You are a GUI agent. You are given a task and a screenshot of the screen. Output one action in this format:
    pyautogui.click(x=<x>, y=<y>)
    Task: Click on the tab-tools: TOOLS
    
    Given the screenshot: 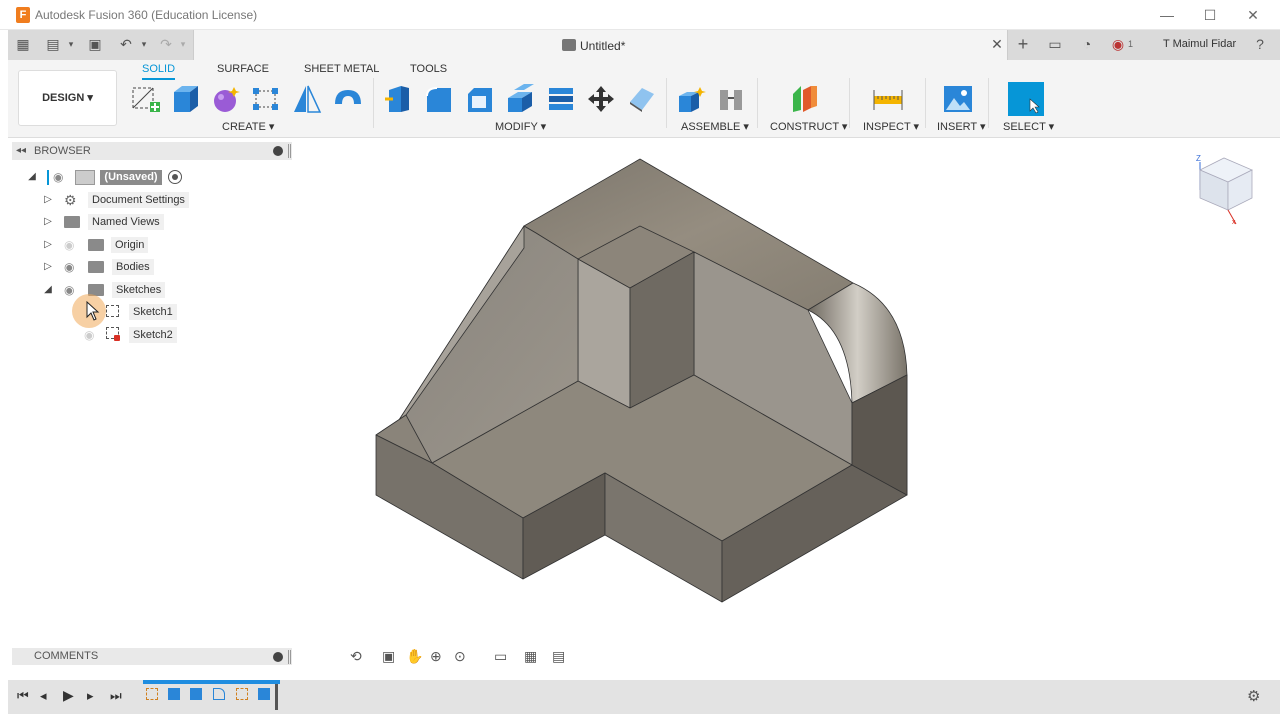 What is the action you would take?
    pyautogui.click(x=428, y=69)
    